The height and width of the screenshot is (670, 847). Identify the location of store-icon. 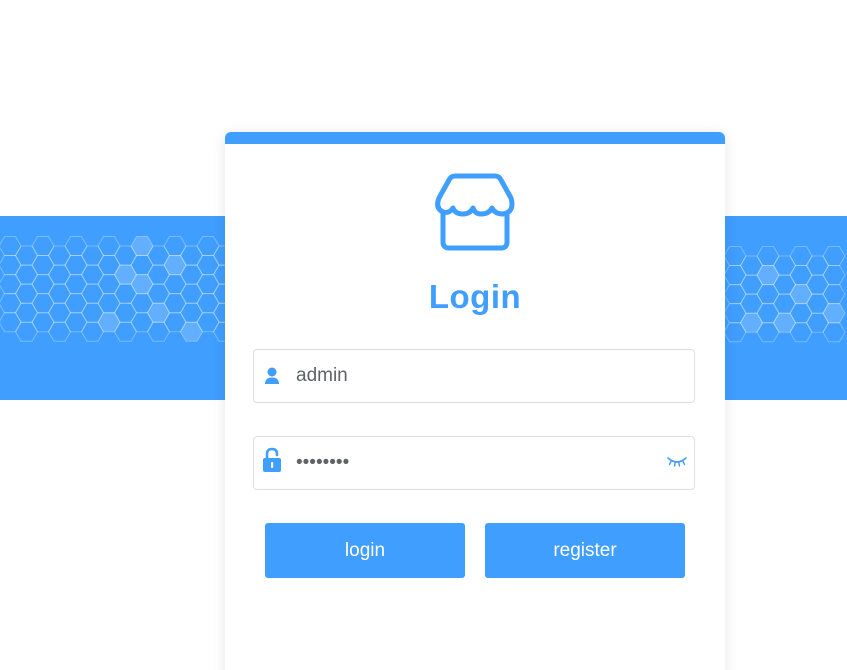
(475, 212).